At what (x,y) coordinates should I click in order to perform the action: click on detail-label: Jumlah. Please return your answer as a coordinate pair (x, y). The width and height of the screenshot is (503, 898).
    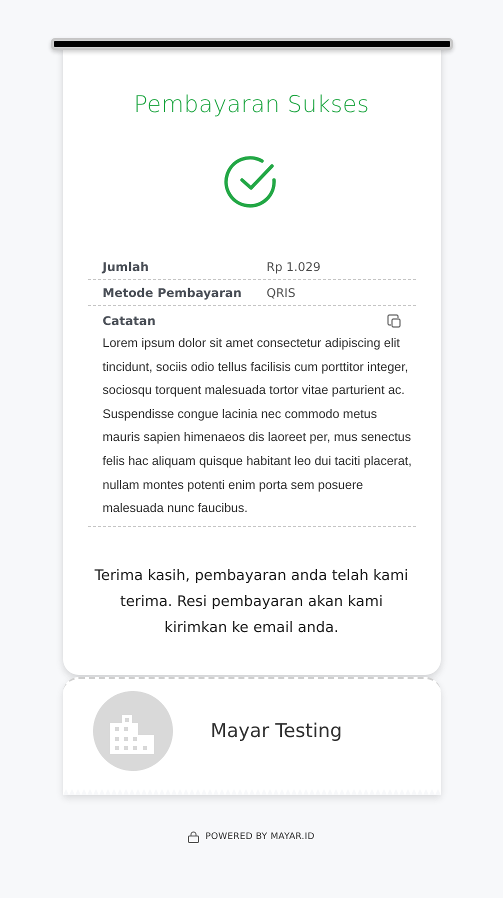
    Looking at the image, I should click on (126, 267).